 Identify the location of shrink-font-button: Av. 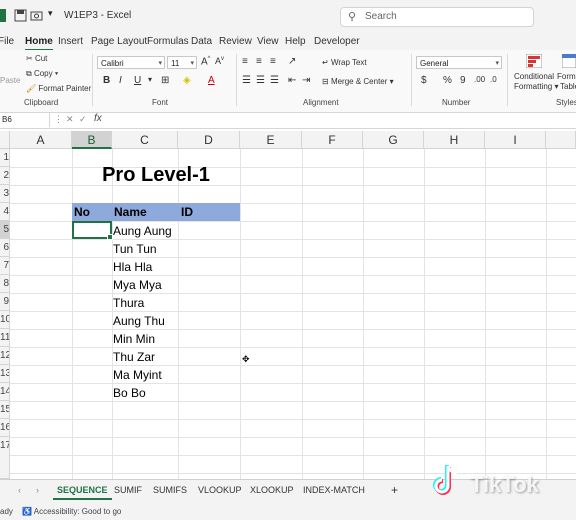
(219, 61).